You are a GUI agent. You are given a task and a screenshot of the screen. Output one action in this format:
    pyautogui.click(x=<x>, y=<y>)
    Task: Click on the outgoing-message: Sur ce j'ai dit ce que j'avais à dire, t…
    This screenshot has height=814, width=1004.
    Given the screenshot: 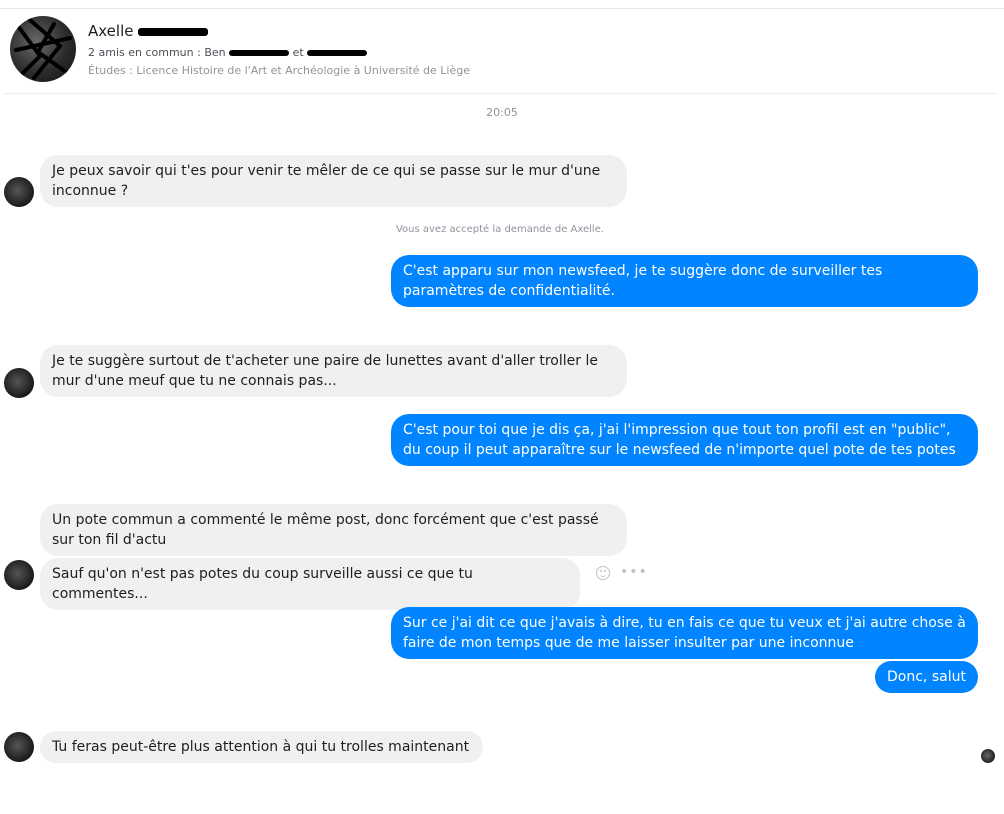 What is the action you would take?
    pyautogui.click(x=684, y=633)
    